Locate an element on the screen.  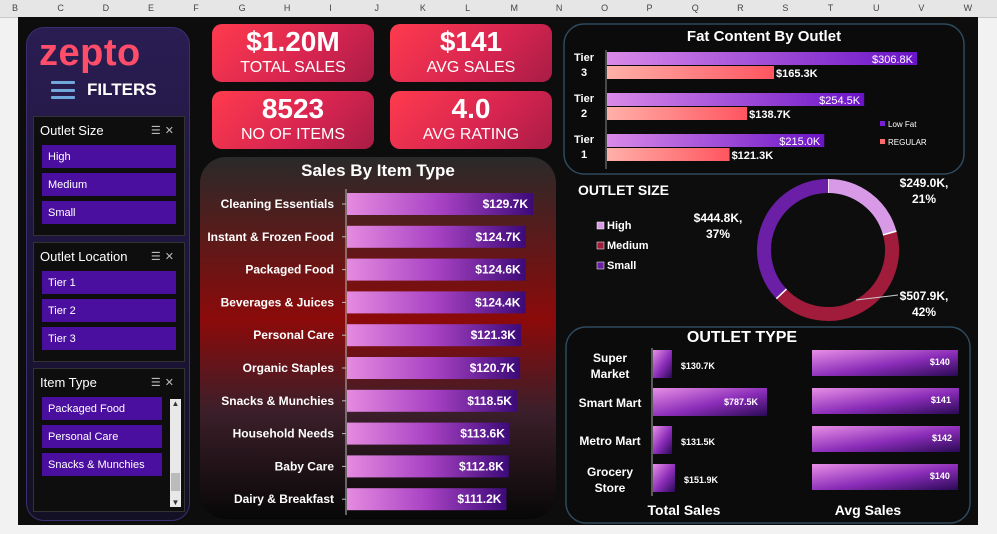
column-letter: P is located at coordinates (649, 8).